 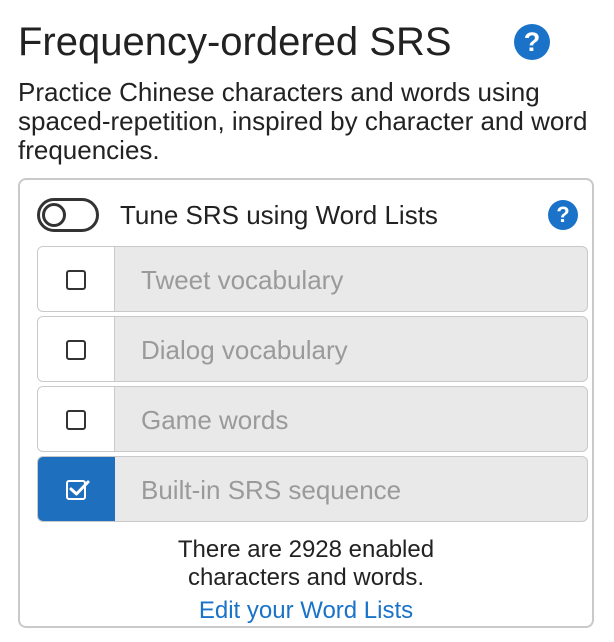 What do you see at coordinates (306, 611) in the screenshot?
I see `edit-word-lists-link: Edit your Word Lists` at bounding box center [306, 611].